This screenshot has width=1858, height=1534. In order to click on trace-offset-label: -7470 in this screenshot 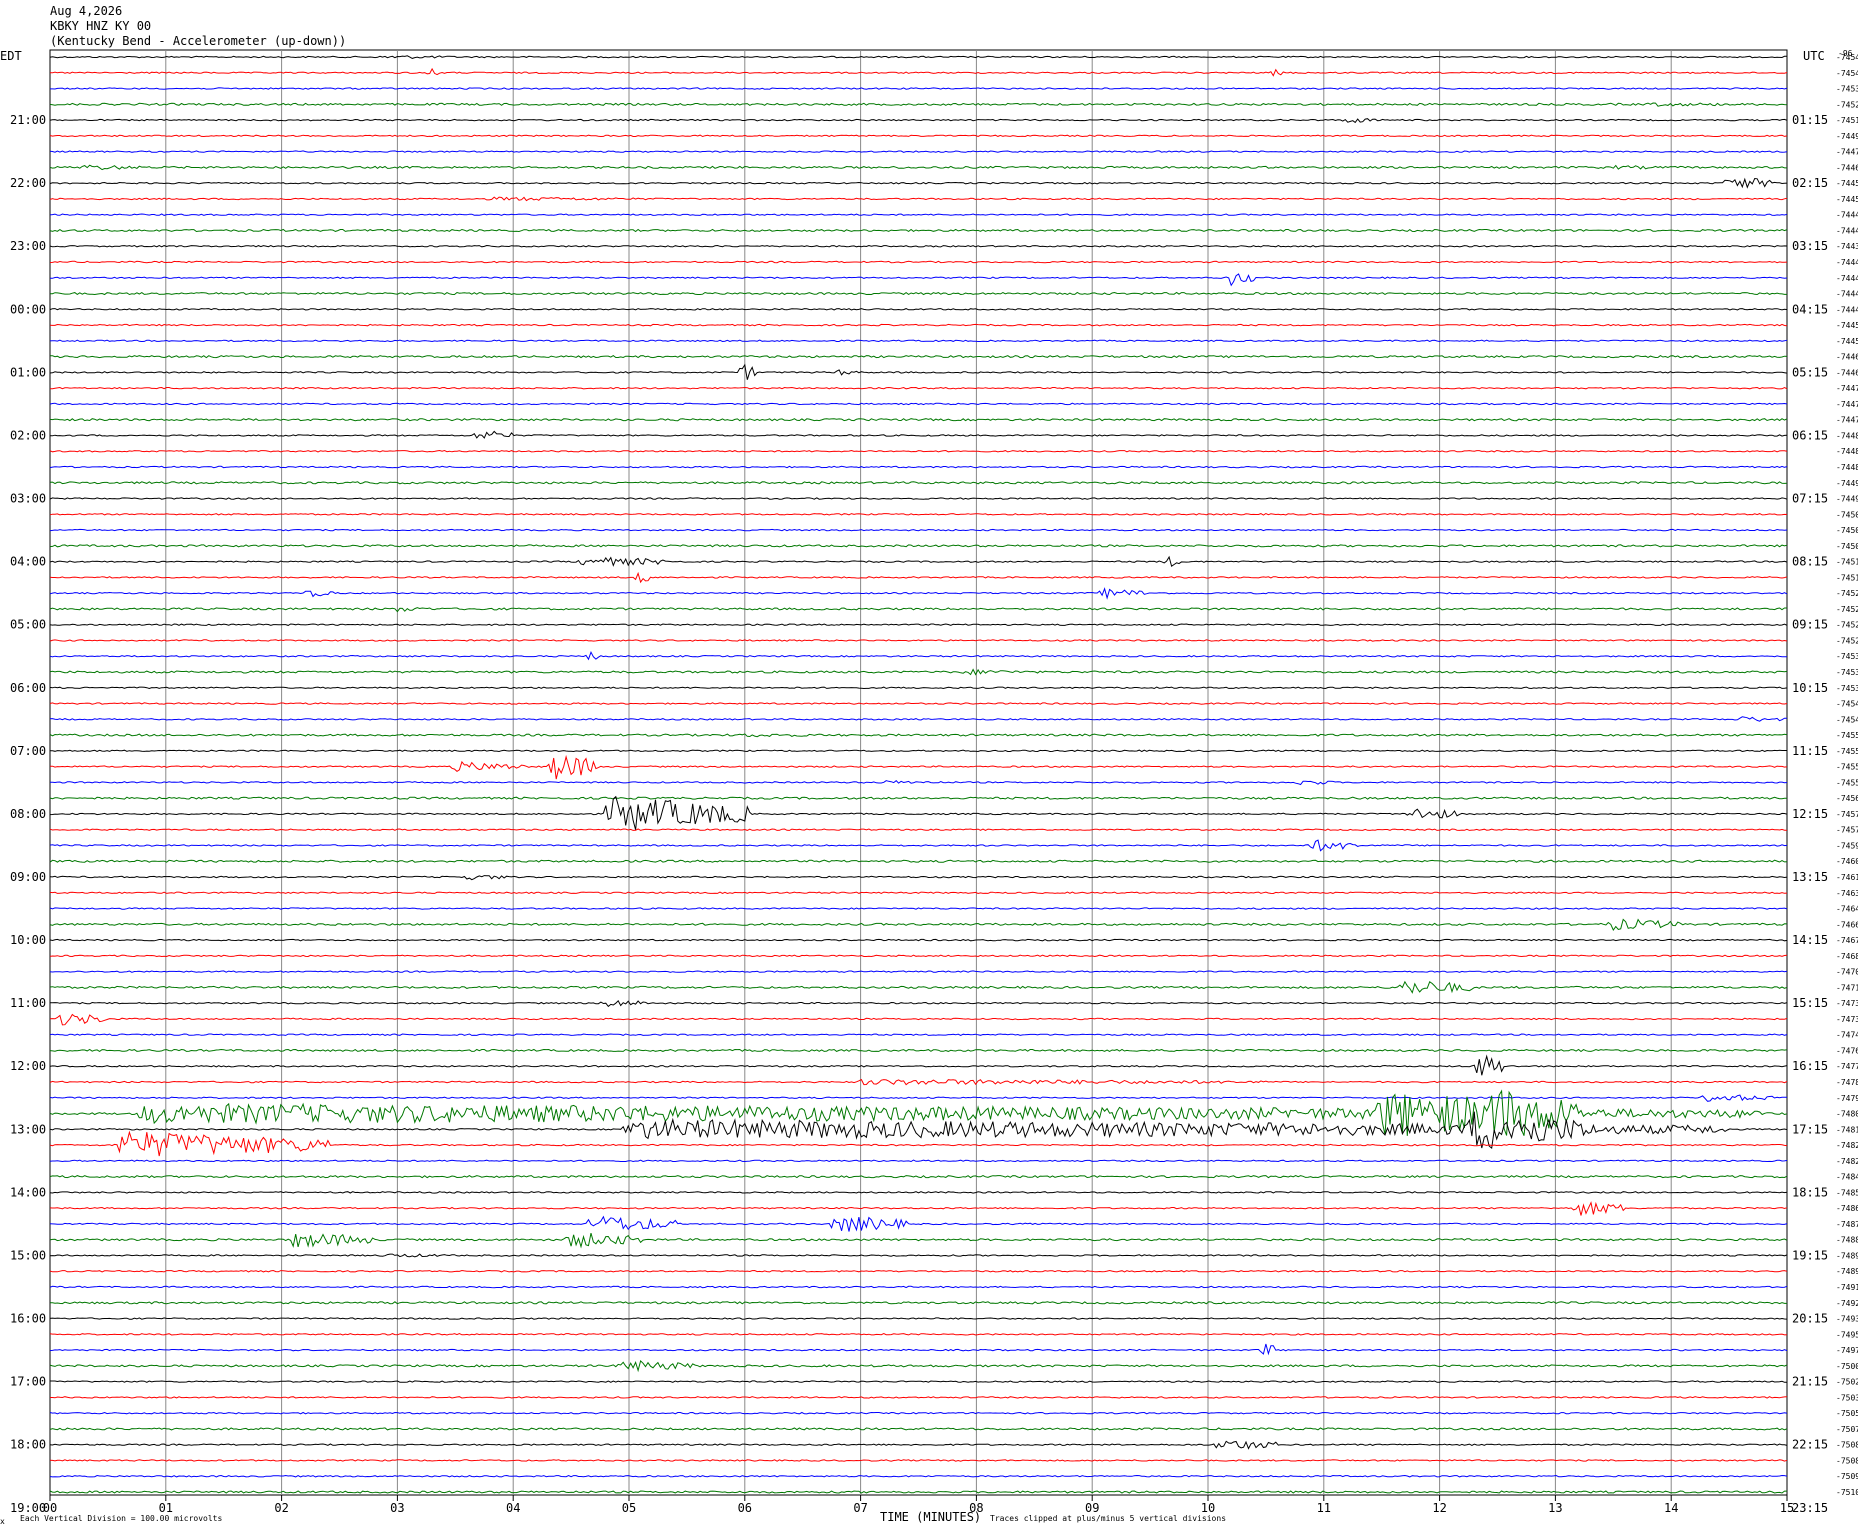, I will do `click(1847, 972)`.